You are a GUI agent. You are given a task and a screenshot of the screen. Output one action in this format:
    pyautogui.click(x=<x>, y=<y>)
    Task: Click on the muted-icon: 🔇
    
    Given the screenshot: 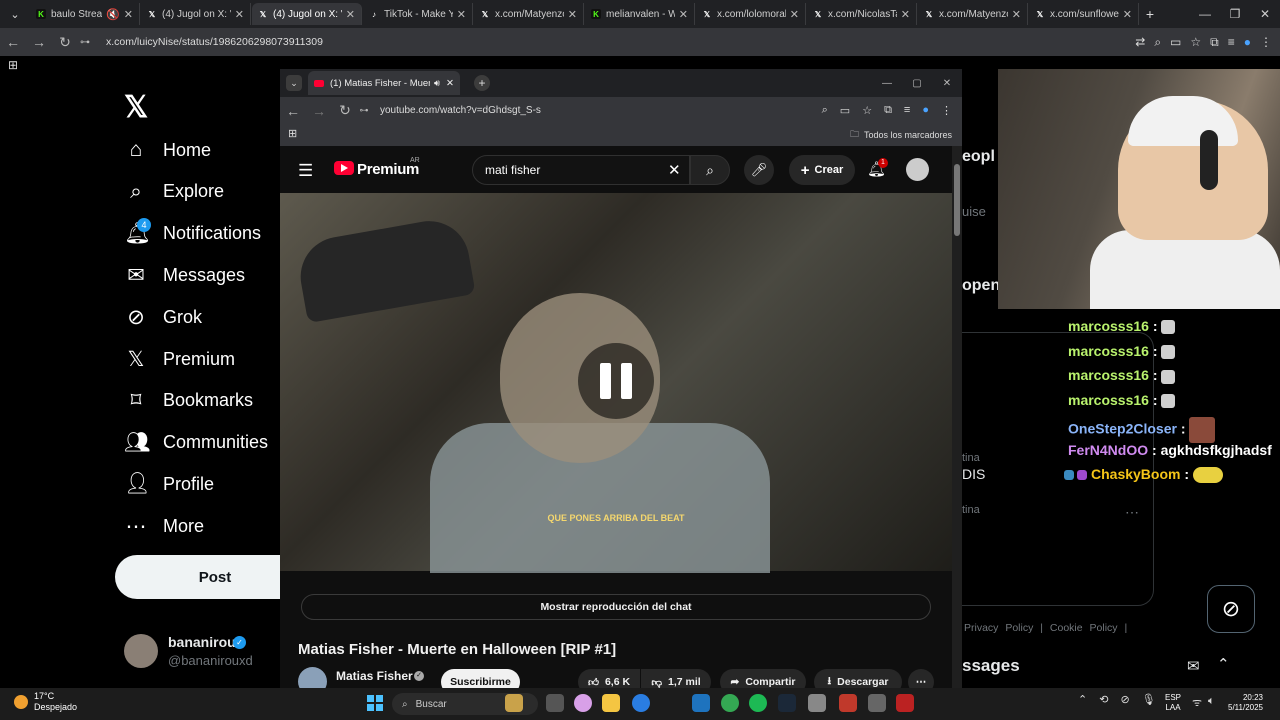 What is the action you would take?
    pyautogui.click(x=113, y=14)
    